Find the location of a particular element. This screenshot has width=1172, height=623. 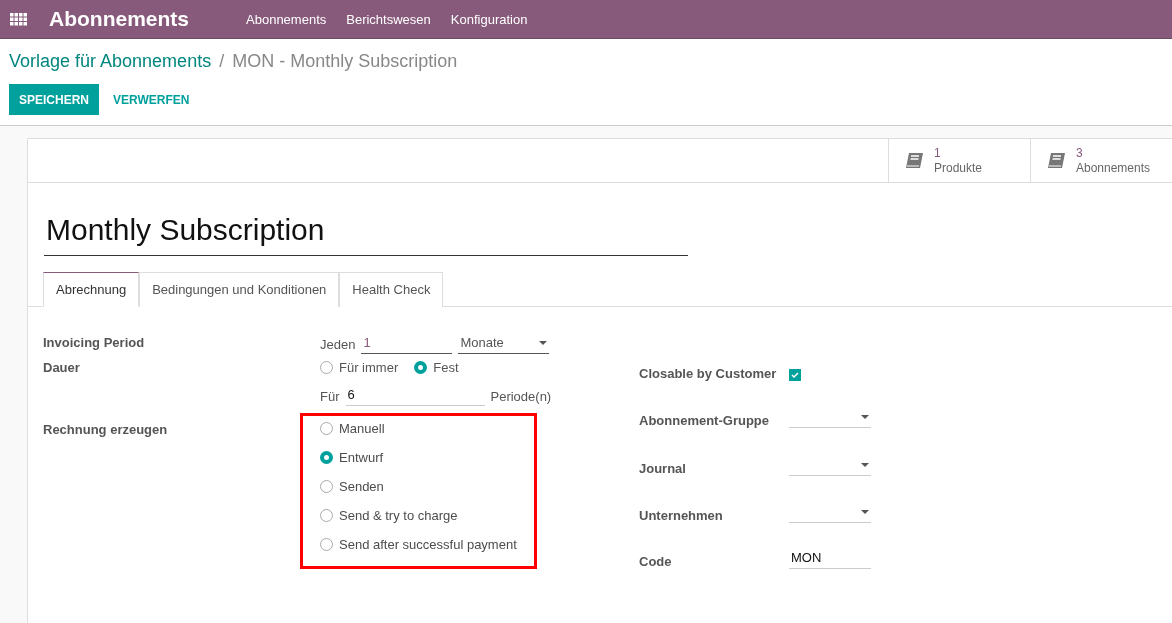

menu-item: Abonnements is located at coordinates (286, 19).